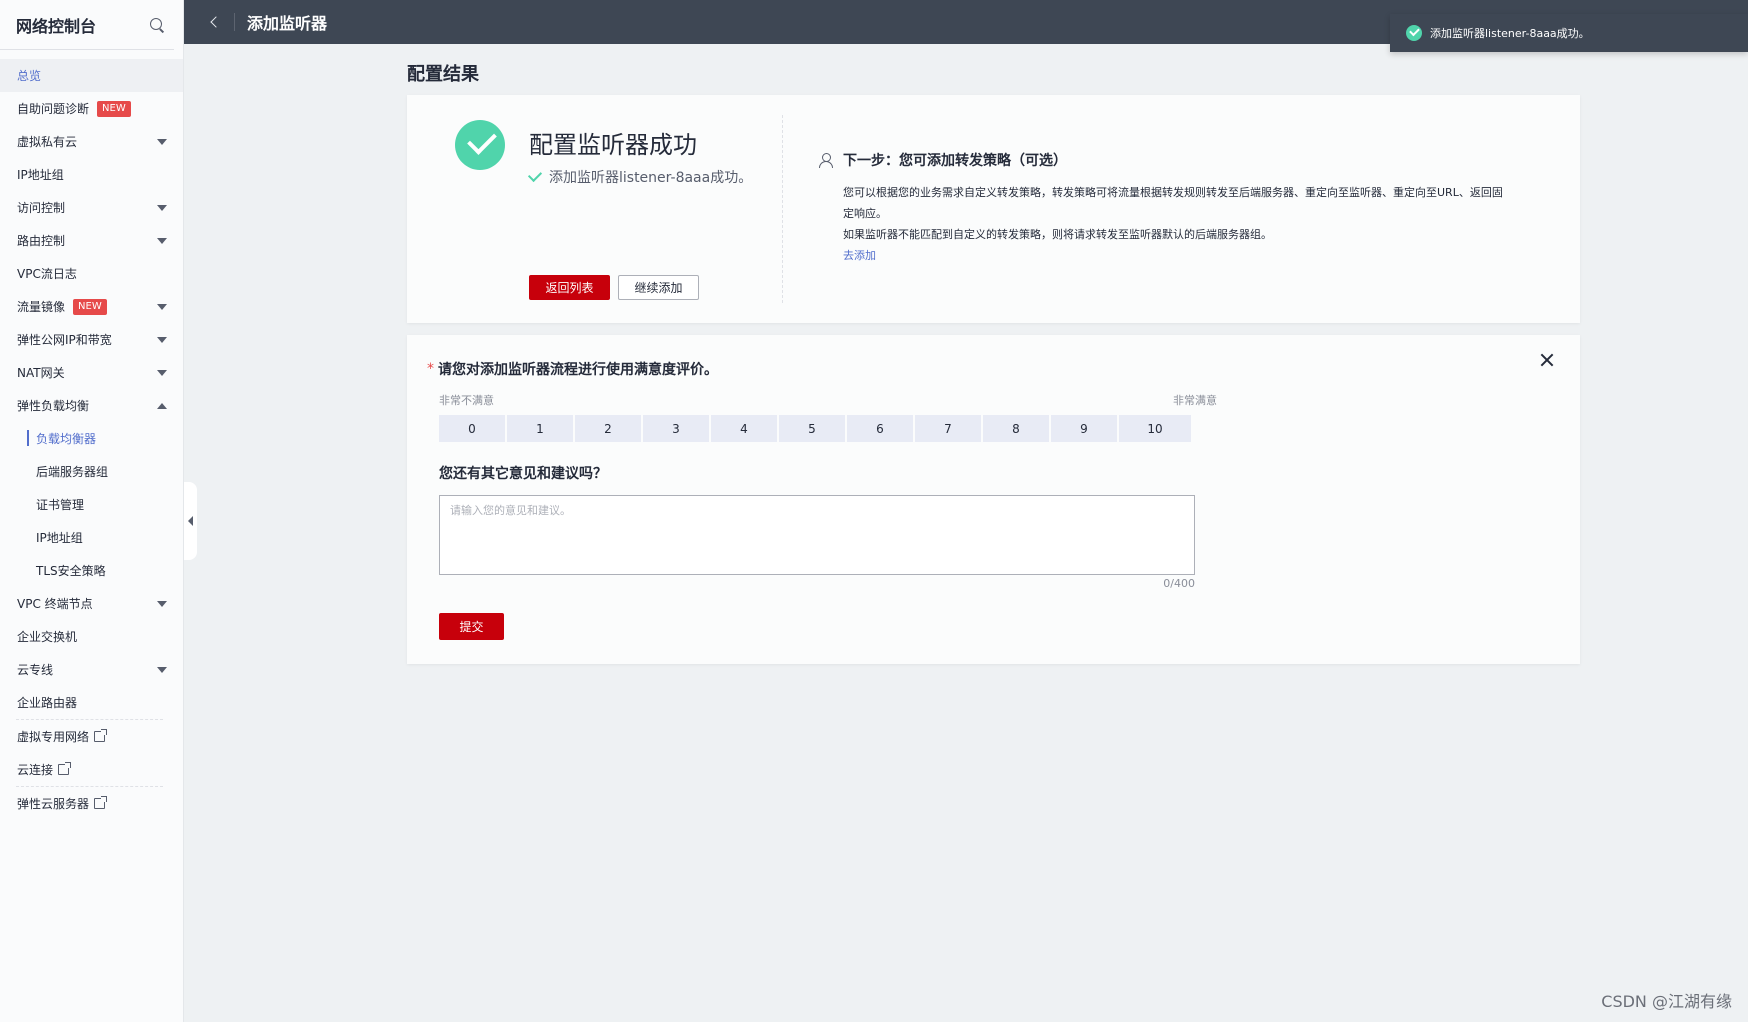  I want to click on toast-message: 添加监听器listener-8aaa成功。, so click(1510, 33).